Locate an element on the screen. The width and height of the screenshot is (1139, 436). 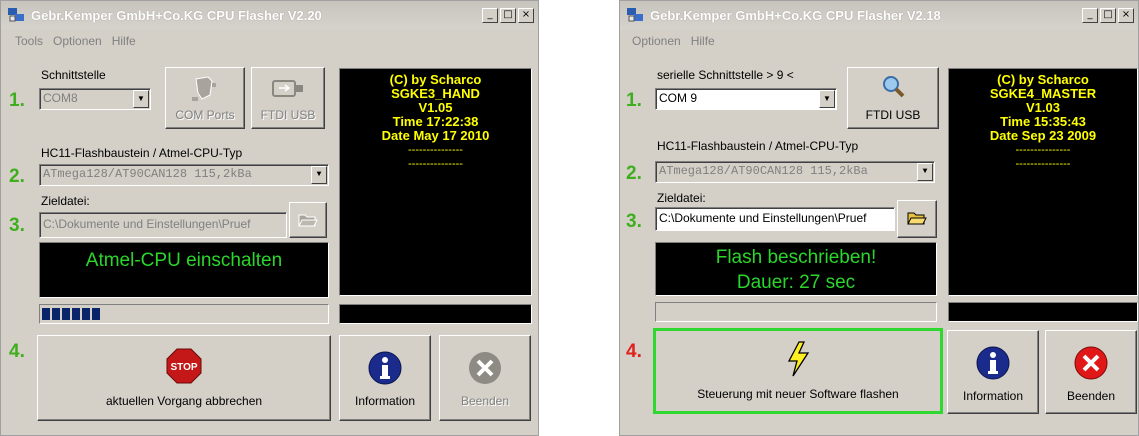
window-title: Gebr.Kemper GmbH+Co.KG CPU Flasher V2.20 is located at coordinates (176, 15).